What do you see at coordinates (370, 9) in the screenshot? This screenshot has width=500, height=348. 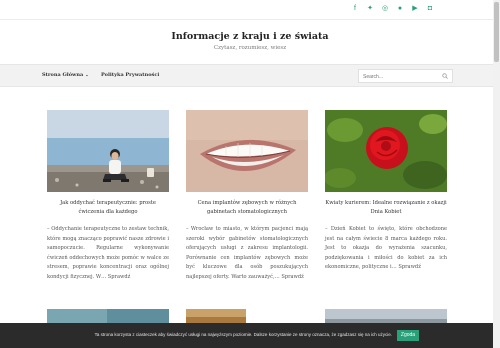 I see `twitter-icon: ✦` at bounding box center [370, 9].